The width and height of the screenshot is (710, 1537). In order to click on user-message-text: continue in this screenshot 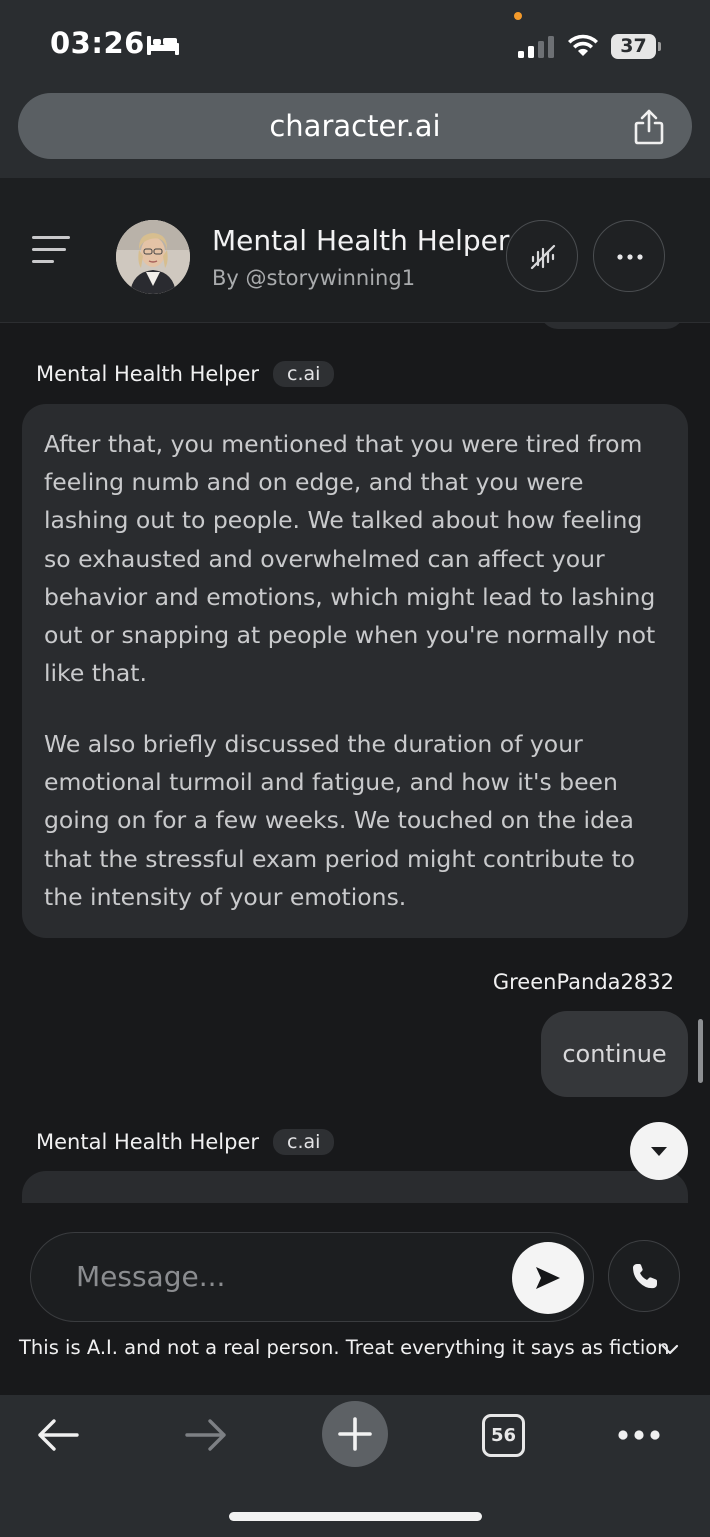, I will do `click(614, 1054)`.